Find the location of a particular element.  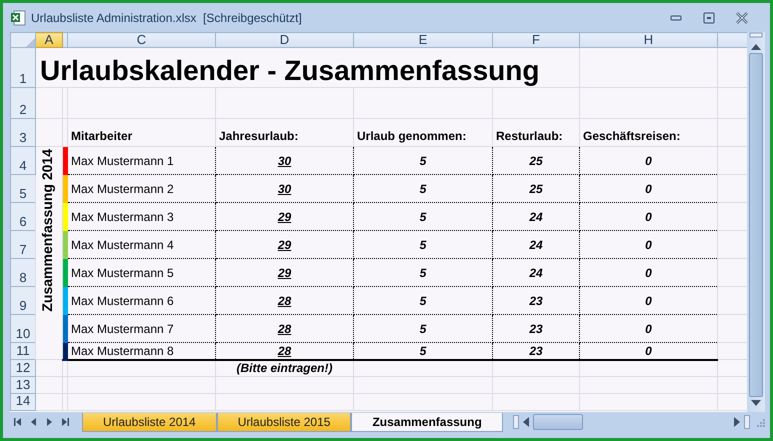

column-heading: Mitarbeiter is located at coordinates (142, 132).